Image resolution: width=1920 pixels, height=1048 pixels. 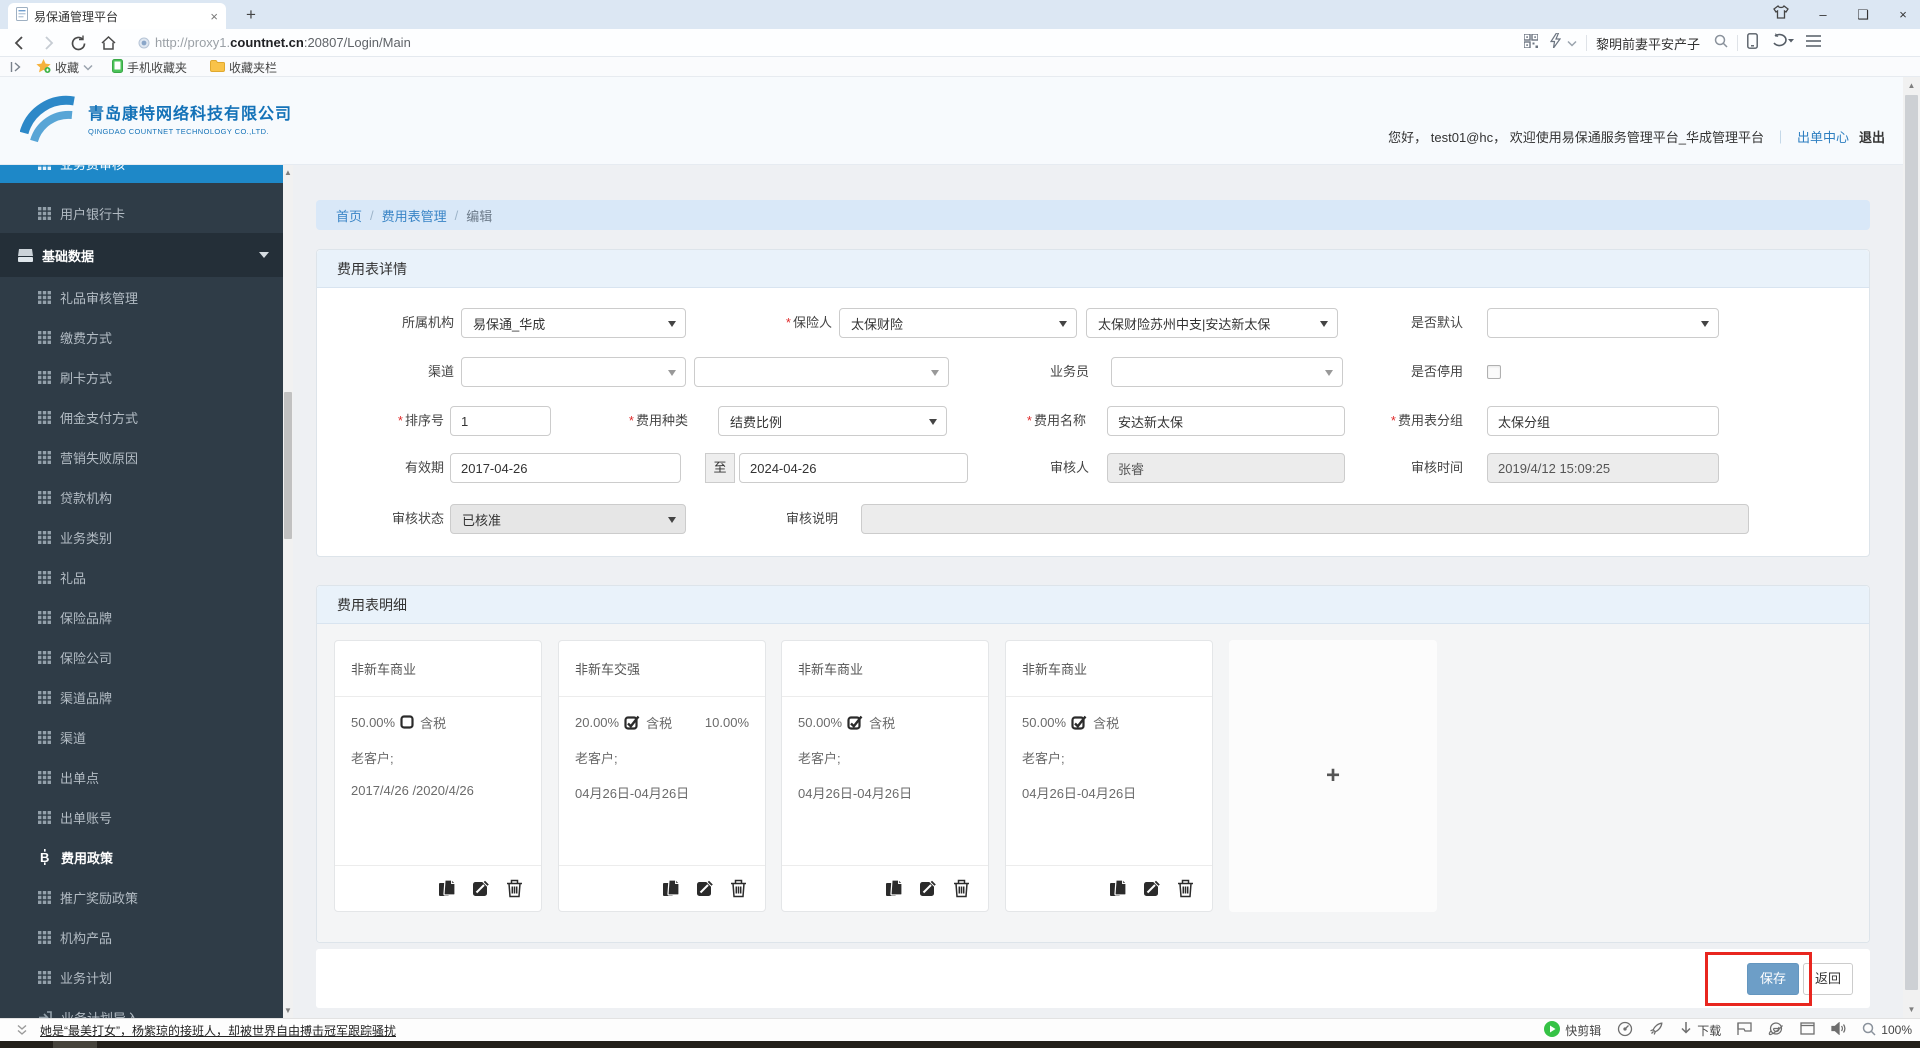 What do you see at coordinates (141, 977) in the screenshot?
I see `sidebar-item-biz-plan: 业务计划` at bounding box center [141, 977].